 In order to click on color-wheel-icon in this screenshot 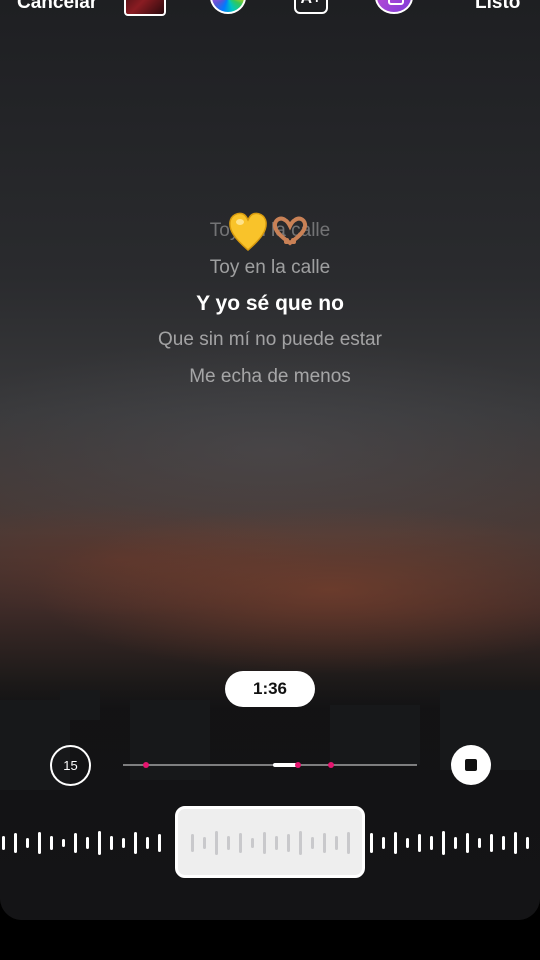, I will do `click(228, 7)`.